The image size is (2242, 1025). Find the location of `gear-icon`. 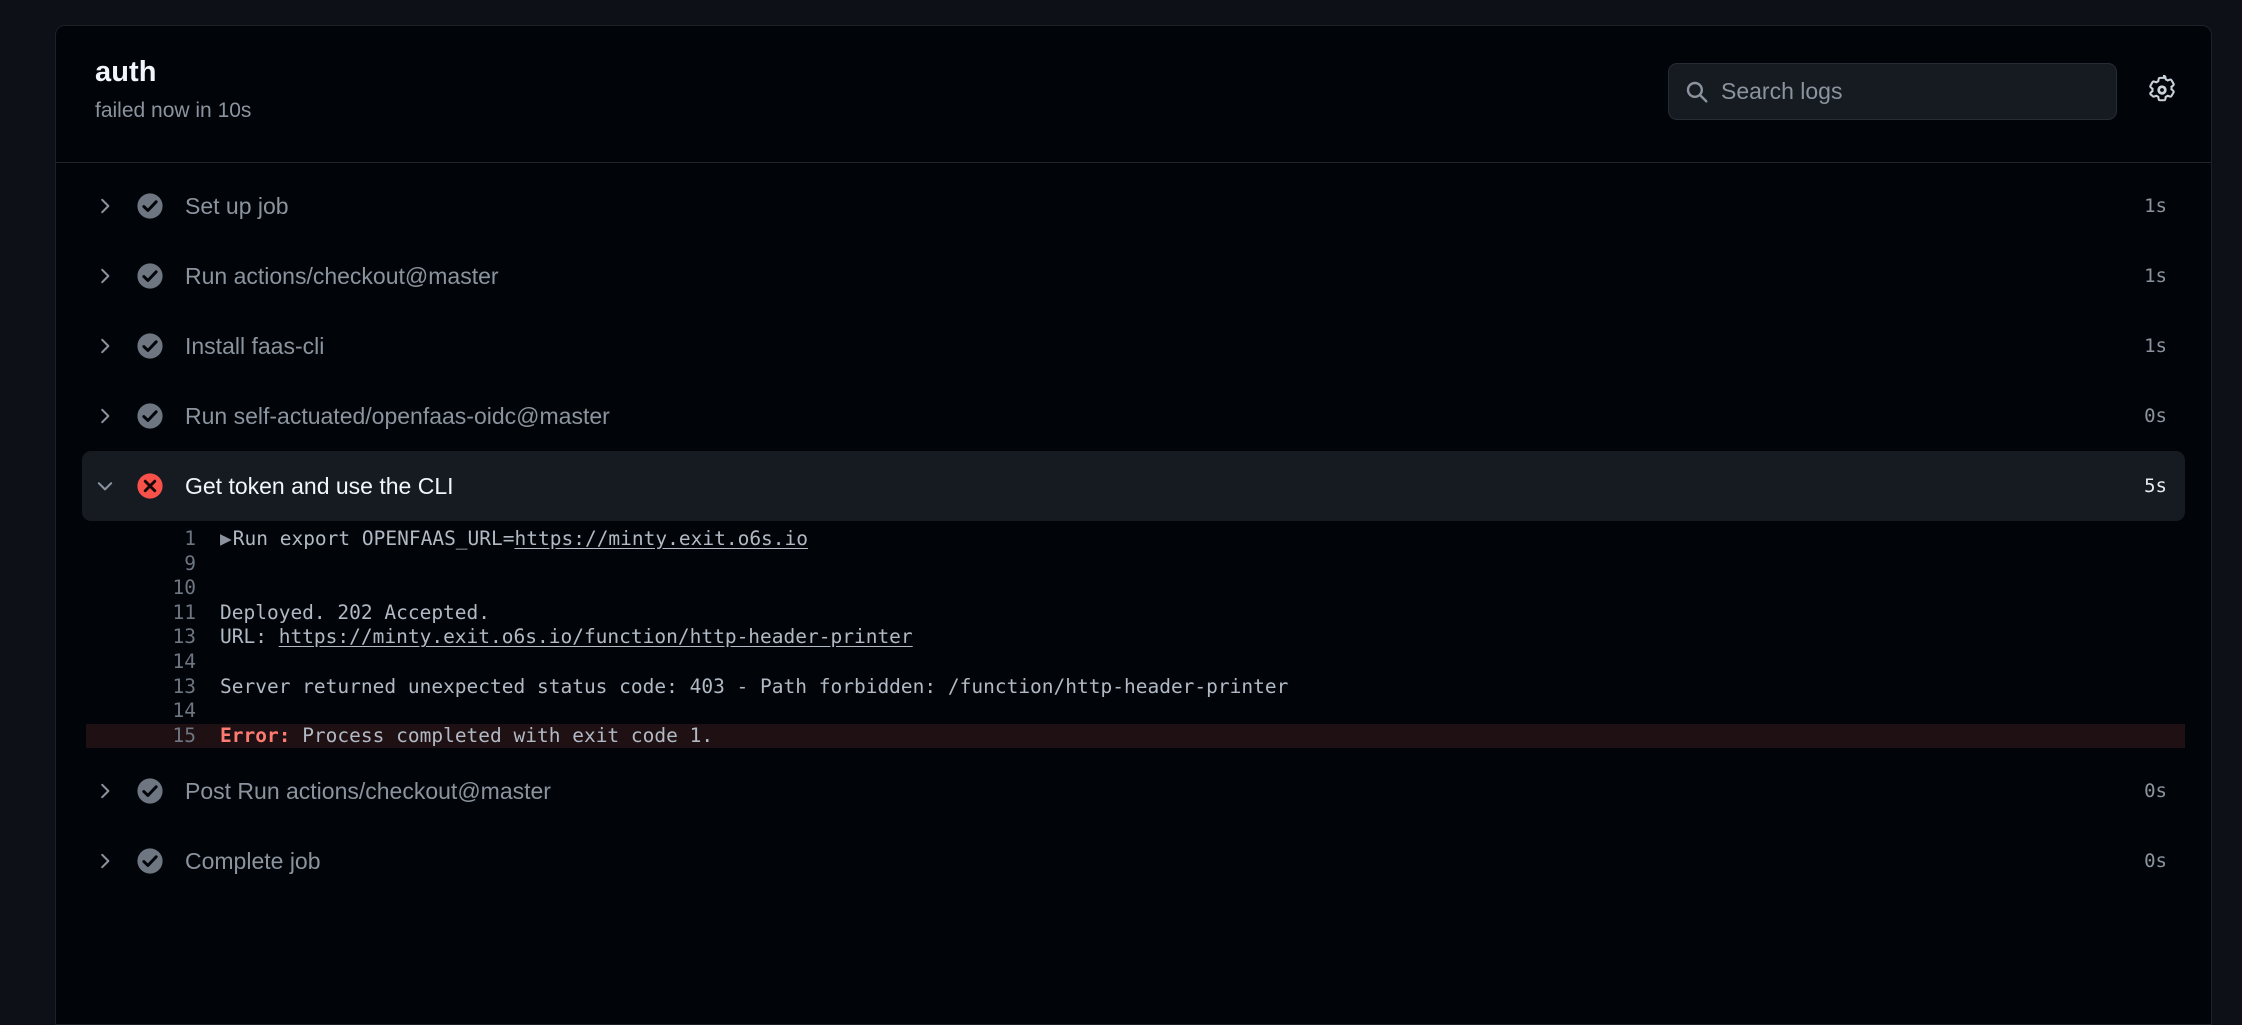

gear-icon is located at coordinates (2162, 91).